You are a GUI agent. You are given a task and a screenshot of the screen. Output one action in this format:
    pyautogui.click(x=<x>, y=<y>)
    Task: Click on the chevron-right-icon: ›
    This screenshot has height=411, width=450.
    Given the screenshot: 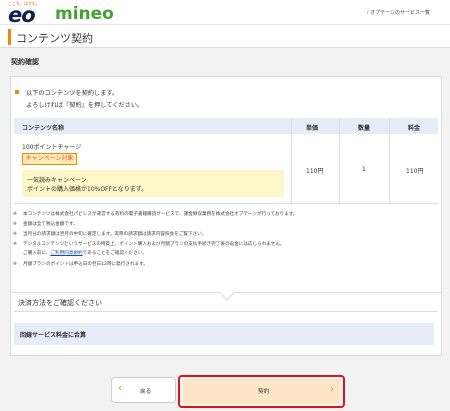 What is the action you would take?
    pyautogui.click(x=332, y=389)
    